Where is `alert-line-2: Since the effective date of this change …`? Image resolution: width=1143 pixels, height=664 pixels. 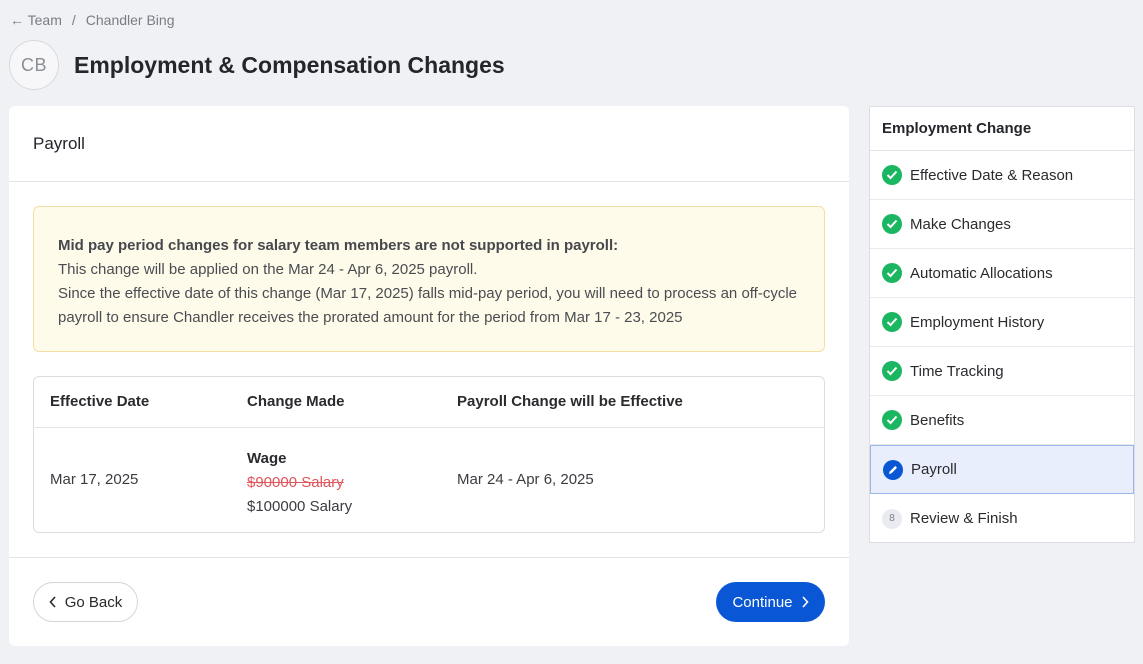 alert-line-2: Since the effective date of this change … is located at coordinates (428, 305).